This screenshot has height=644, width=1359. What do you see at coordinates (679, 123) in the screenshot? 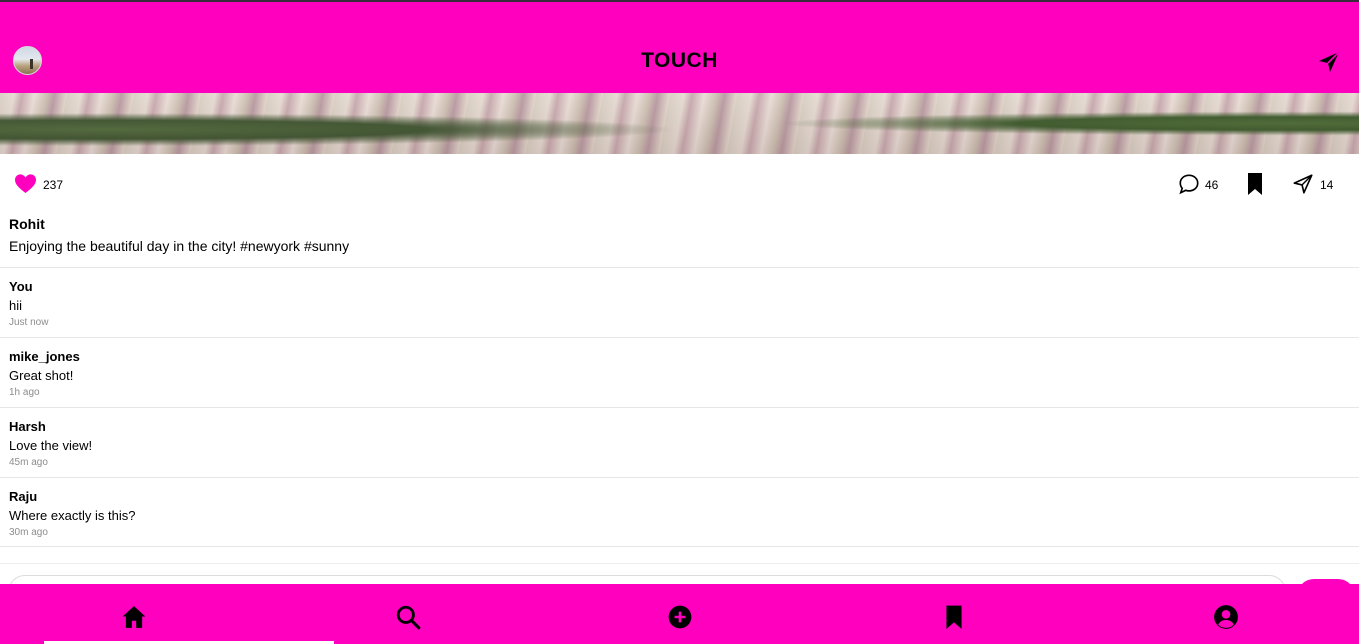
I see `post-image` at bounding box center [679, 123].